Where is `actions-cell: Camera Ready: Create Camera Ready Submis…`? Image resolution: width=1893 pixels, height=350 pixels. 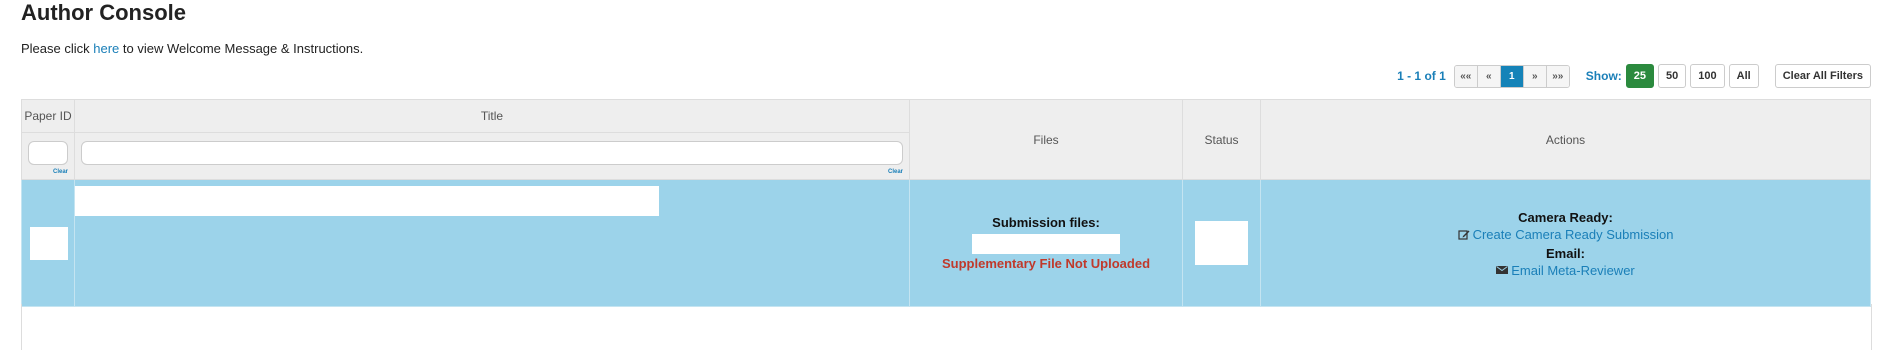
actions-cell: Camera Ready: Create Camera Ready Submis… is located at coordinates (1565, 243).